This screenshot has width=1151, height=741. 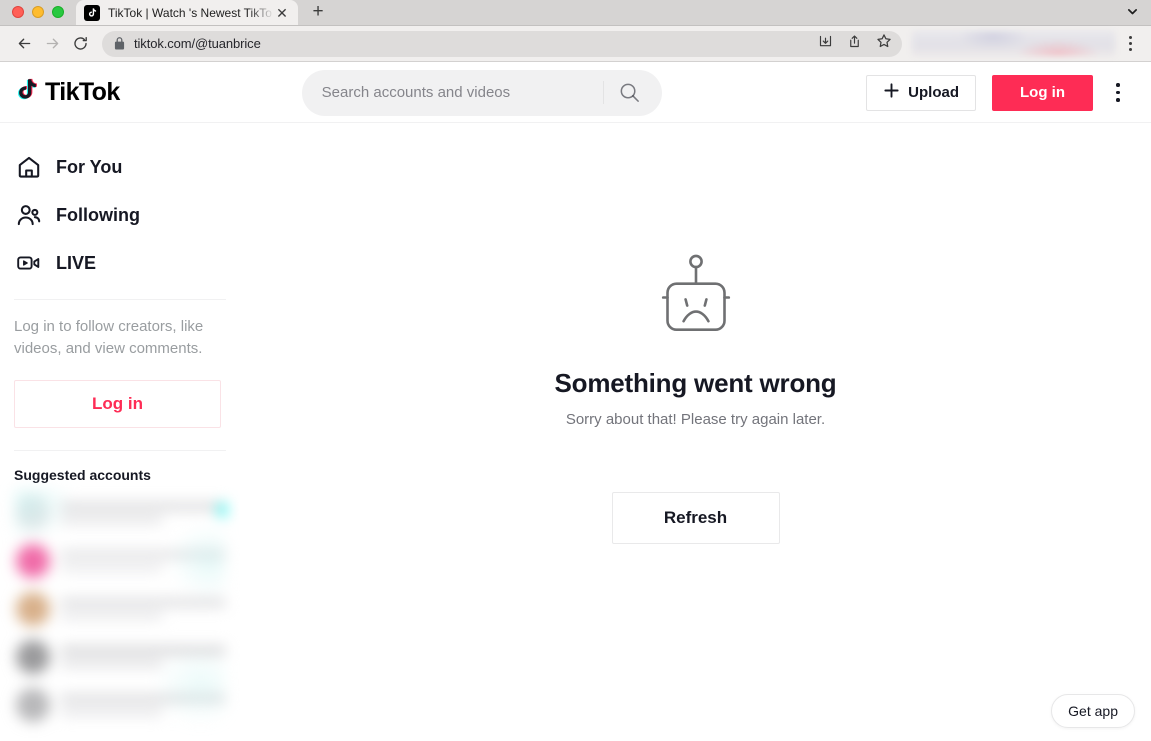 I want to click on omnibox-actions, so click(x=855, y=43).